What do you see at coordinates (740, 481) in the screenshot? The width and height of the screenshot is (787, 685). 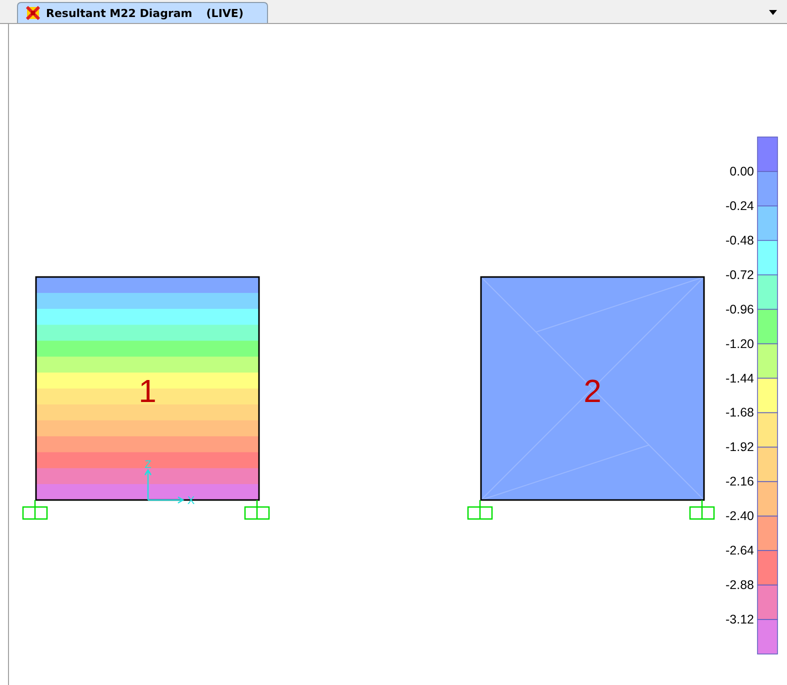 I see `legend-value: -2.16` at bounding box center [740, 481].